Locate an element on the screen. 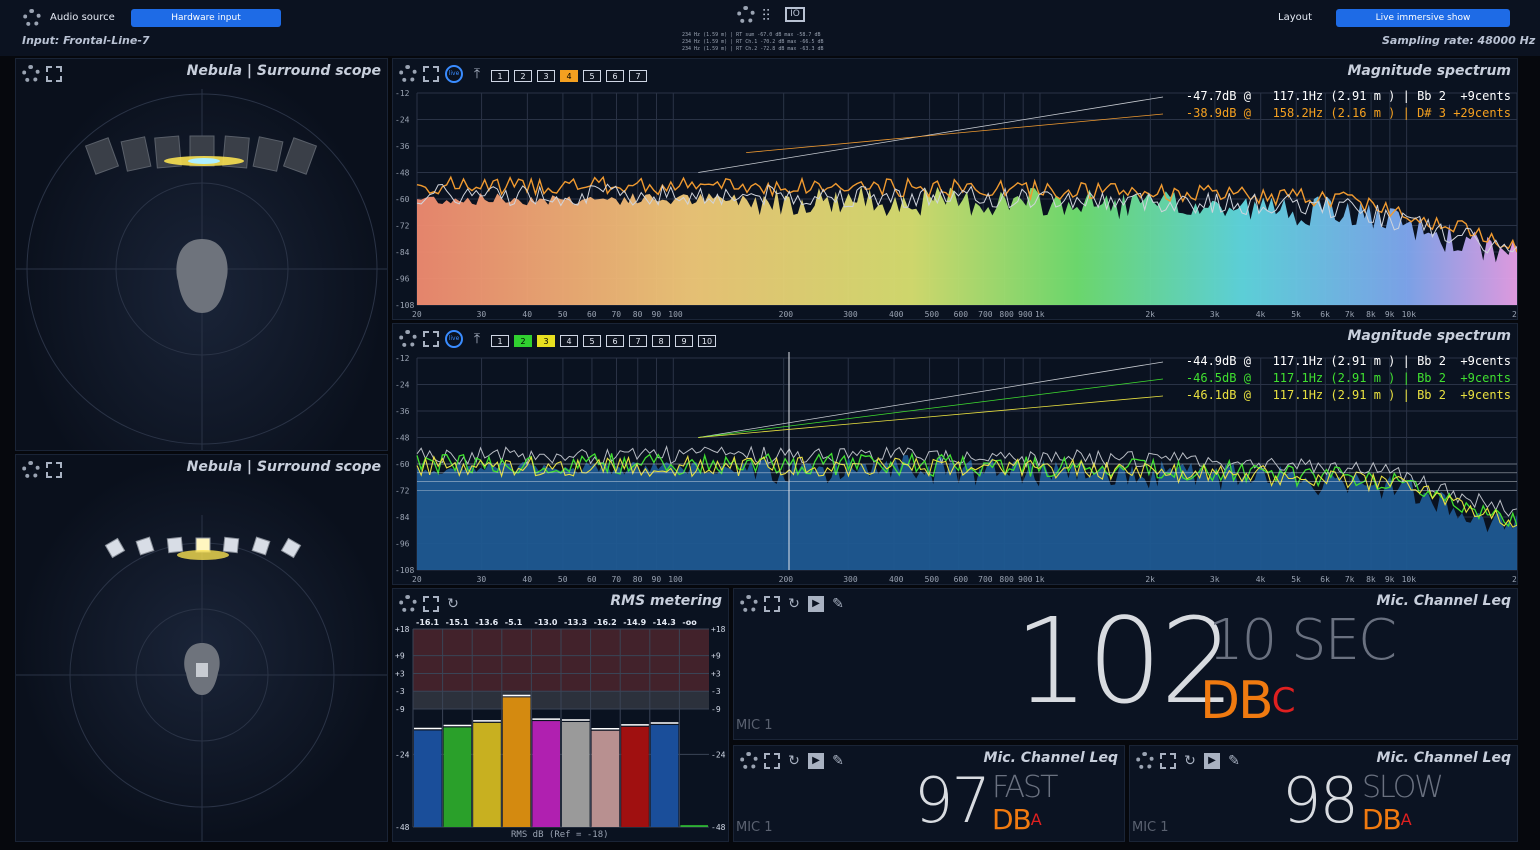 The height and width of the screenshot is (850, 1540). rms-tick-right: +3 is located at coordinates (716, 673).